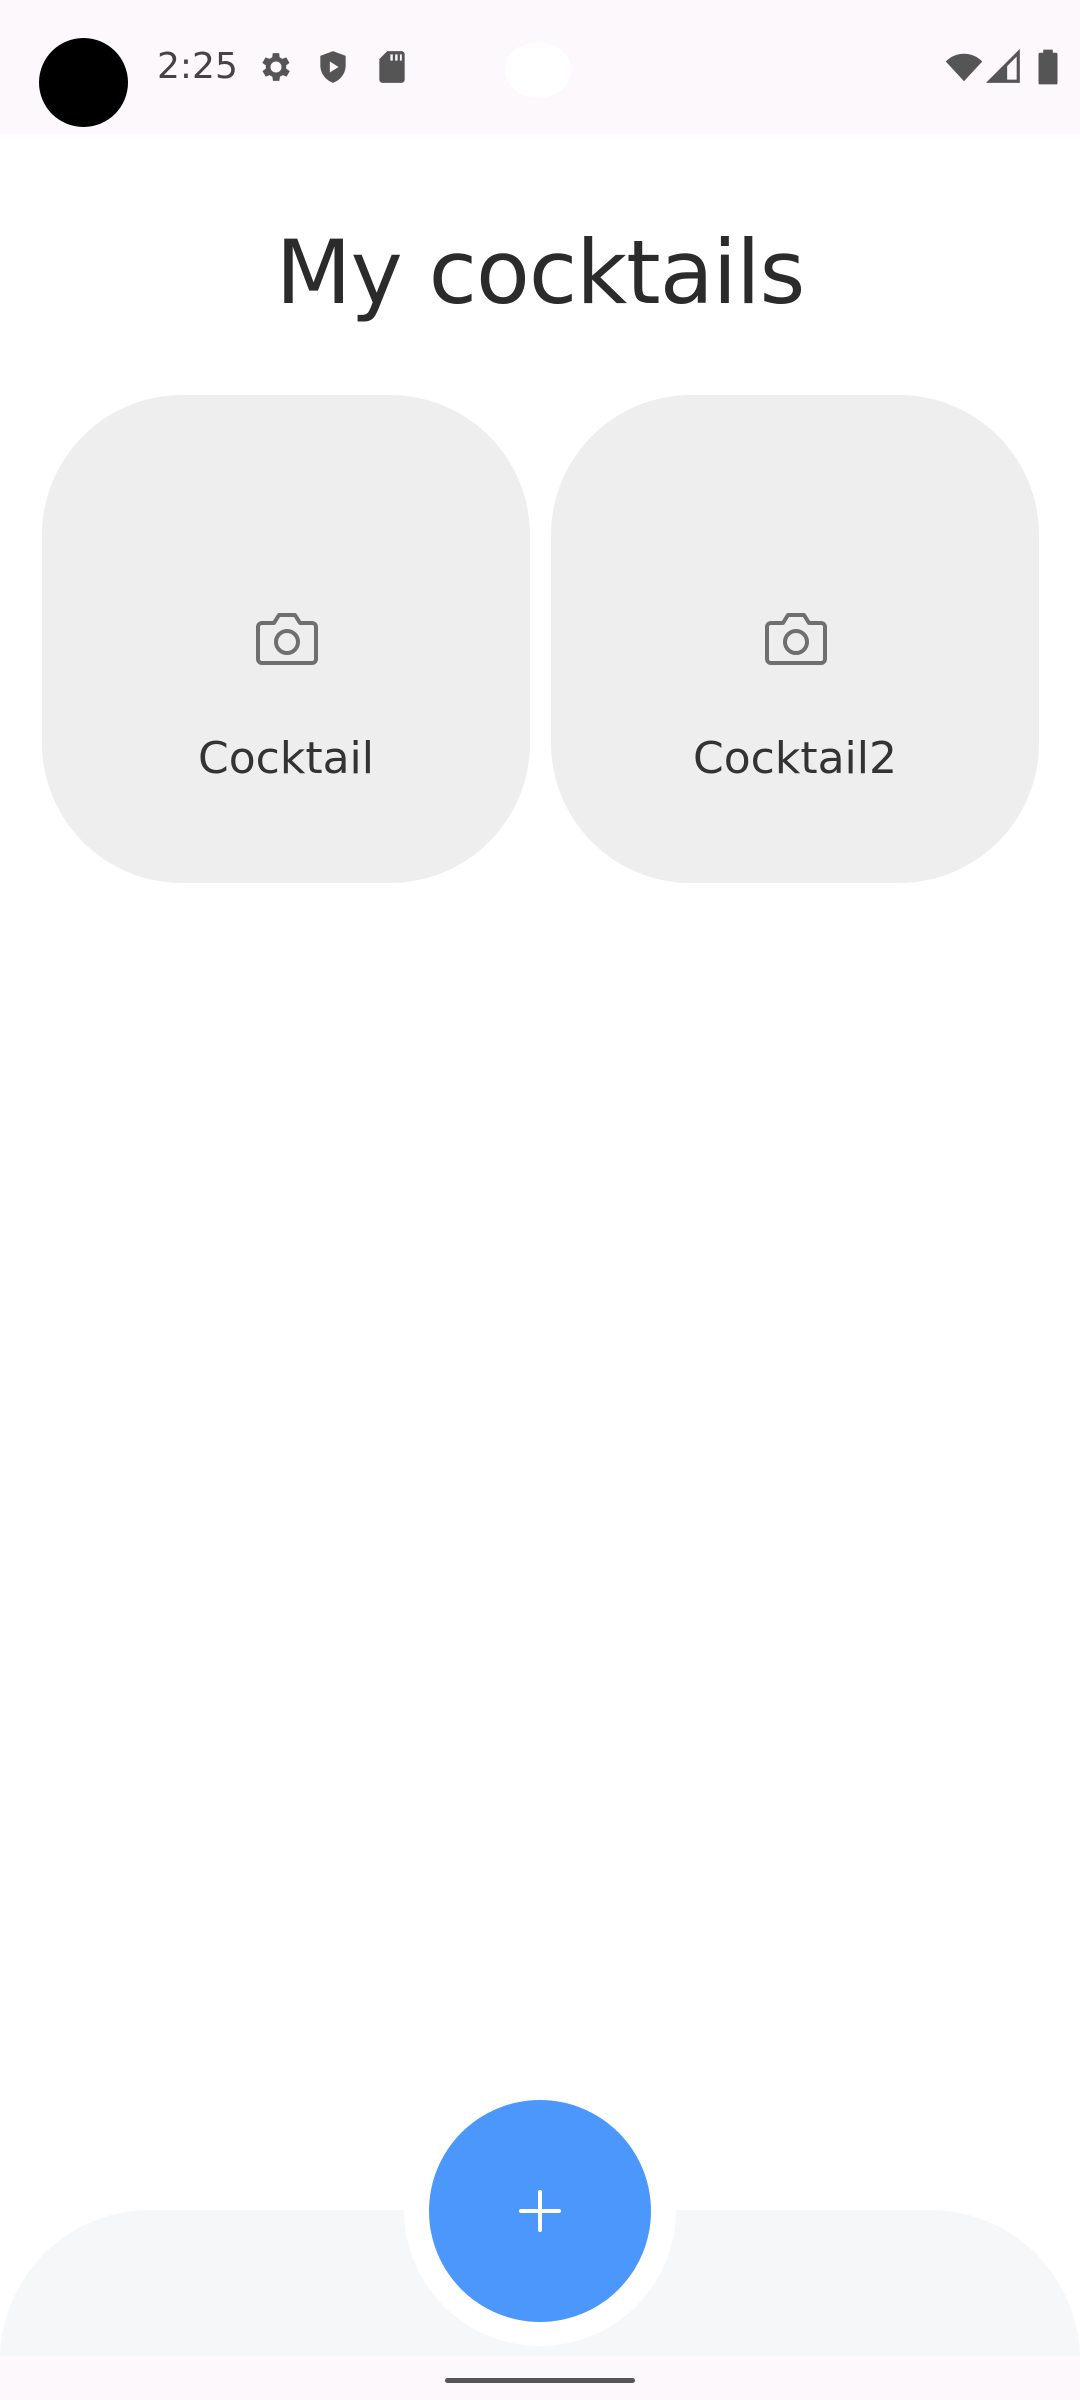 This screenshot has height=2400, width=1080. What do you see at coordinates (540, 2380) in the screenshot?
I see `home-indicator` at bounding box center [540, 2380].